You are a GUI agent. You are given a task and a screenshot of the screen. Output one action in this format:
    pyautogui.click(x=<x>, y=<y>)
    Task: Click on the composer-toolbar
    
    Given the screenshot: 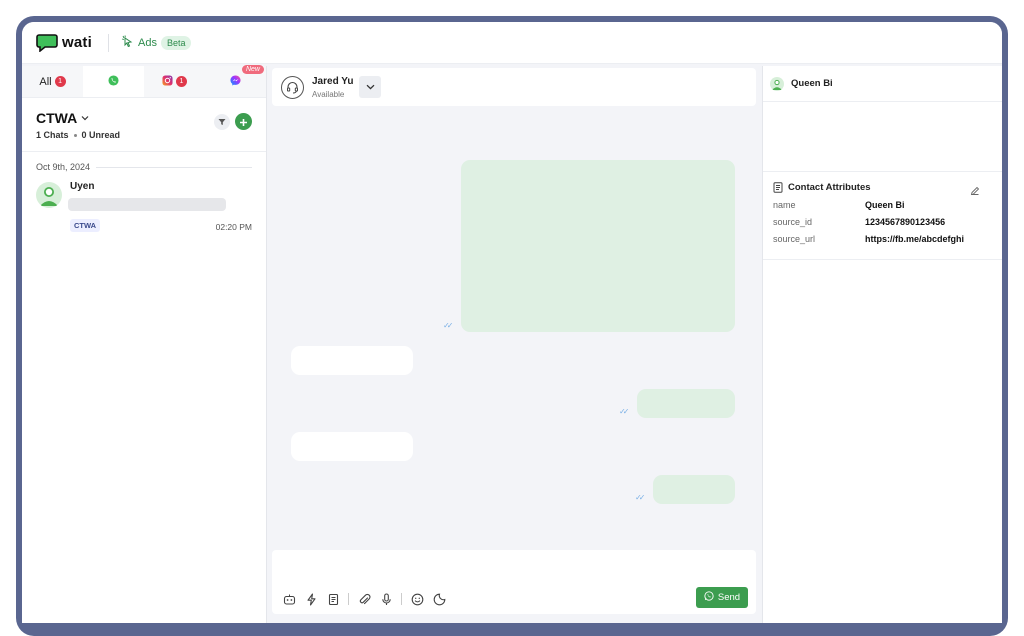 What is the action you would take?
    pyautogui.click(x=368, y=599)
    